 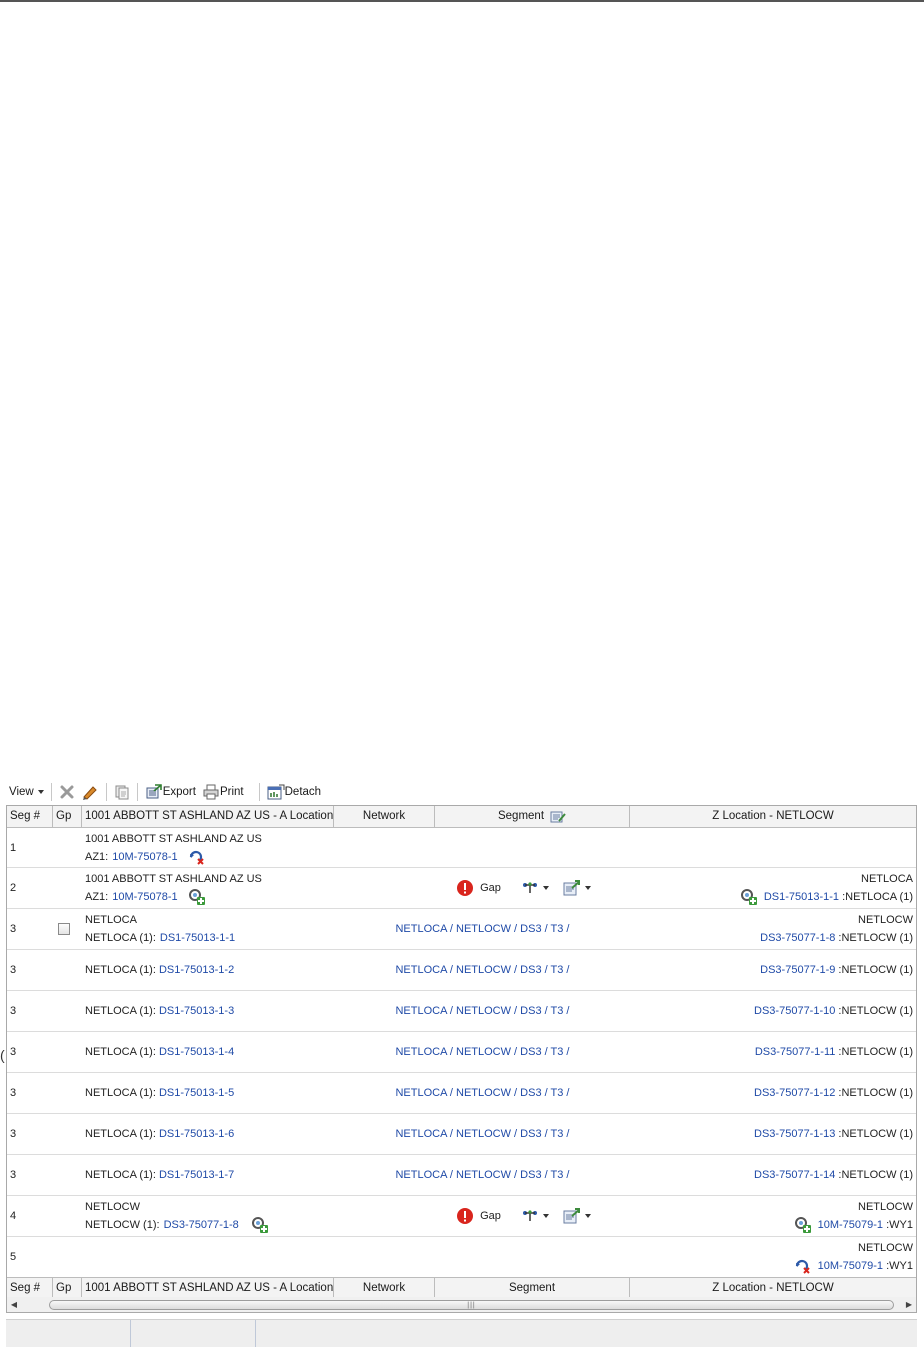 What do you see at coordinates (521, 816) in the screenshot?
I see `header-segment-label: Segment` at bounding box center [521, 816].